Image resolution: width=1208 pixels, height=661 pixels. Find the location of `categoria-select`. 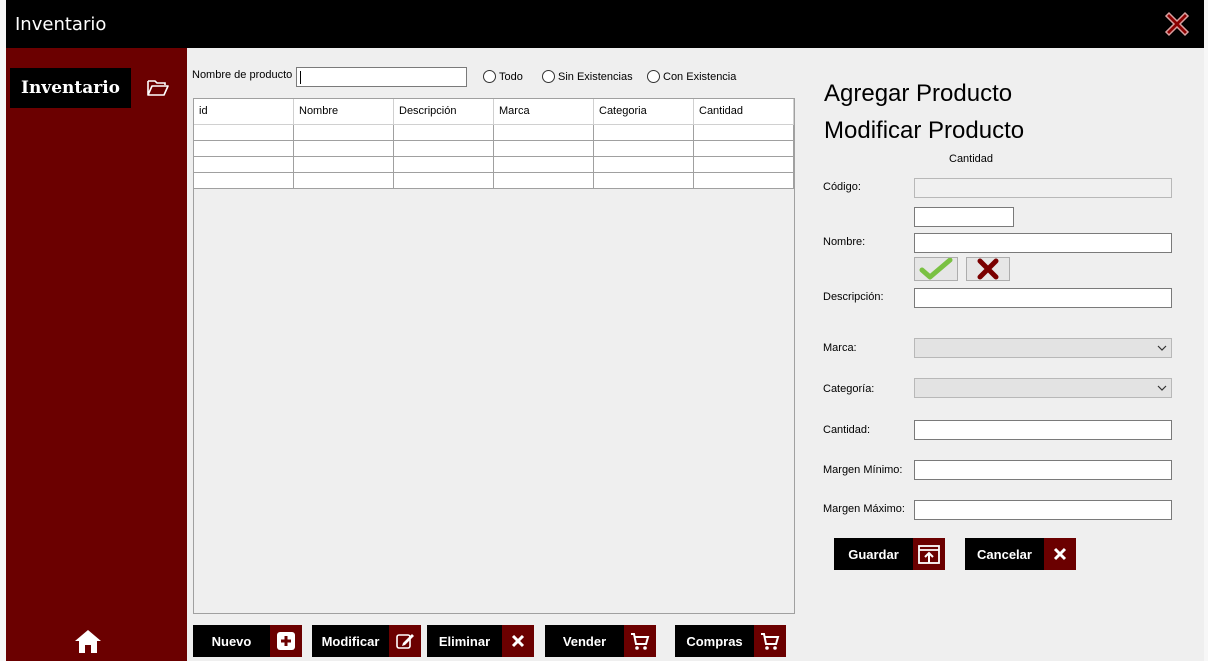

categoria-select is located at coordinates (1043, 388).